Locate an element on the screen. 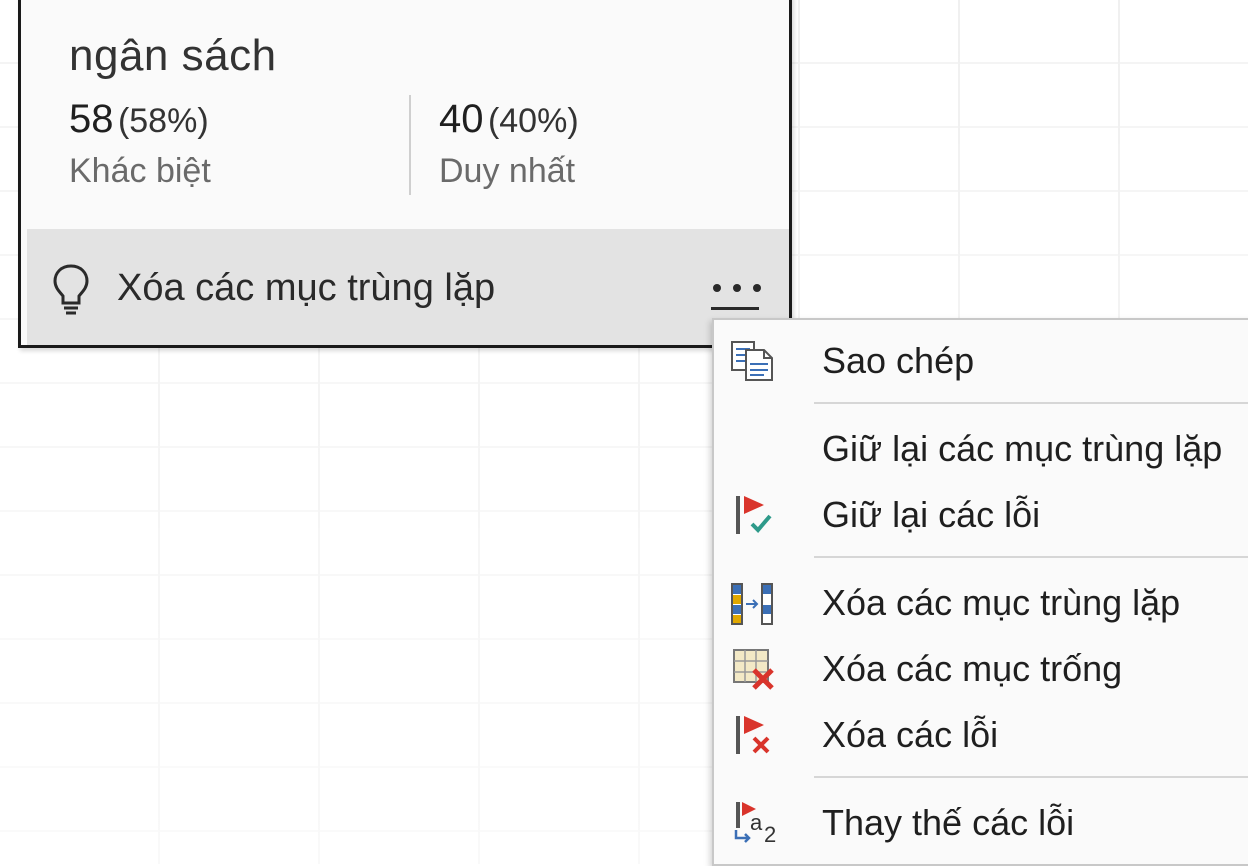  menu-item-label: Giữ lại các lỗi is located at coordinates (931, 514).